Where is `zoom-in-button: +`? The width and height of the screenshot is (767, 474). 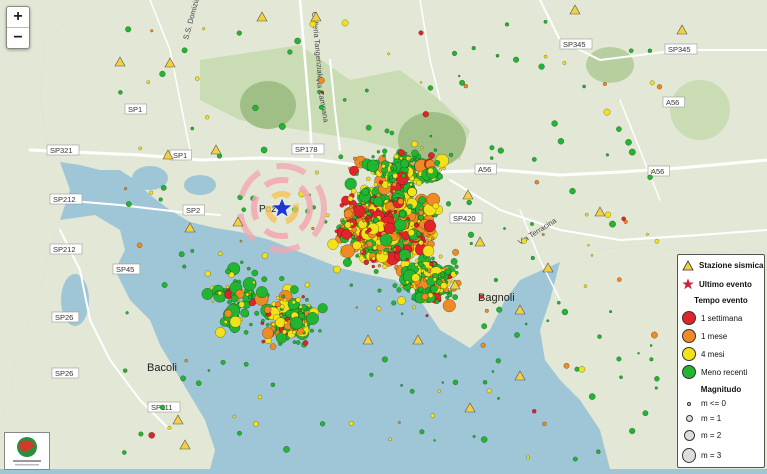 zoom-in-button: + is located at coordinates (18, 17).